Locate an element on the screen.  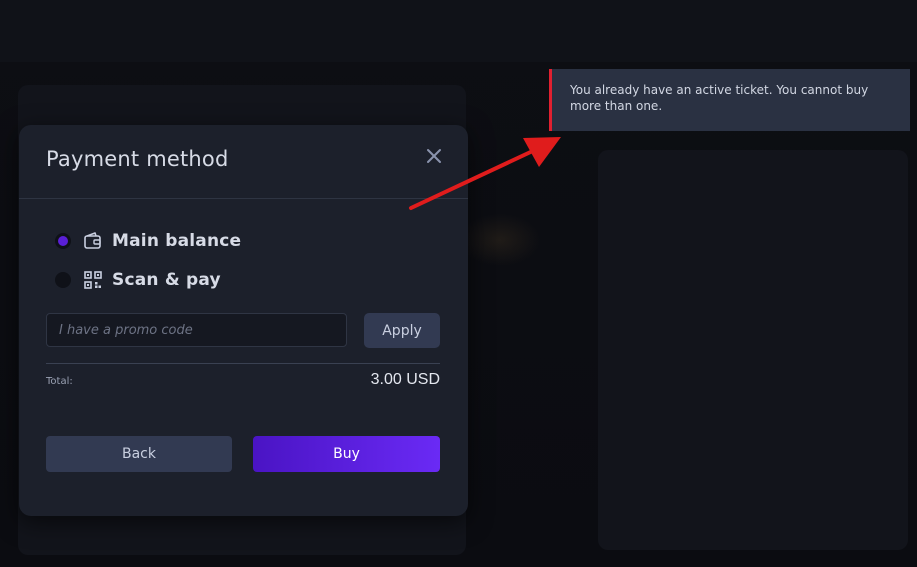
payment-option-main-balance: Main balance is located at coordinates (148, 241).